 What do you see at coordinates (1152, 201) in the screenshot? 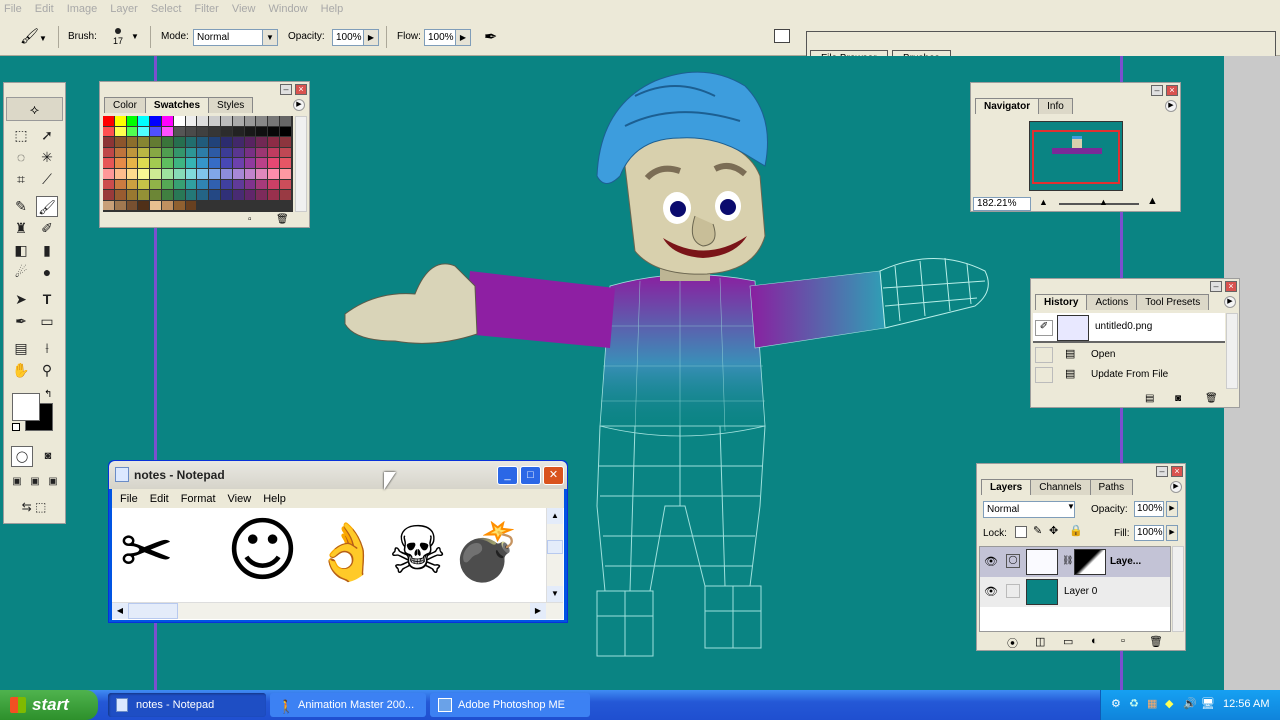
I see `zoom-in-icon: ▲` at bounding box center [1152, 201].